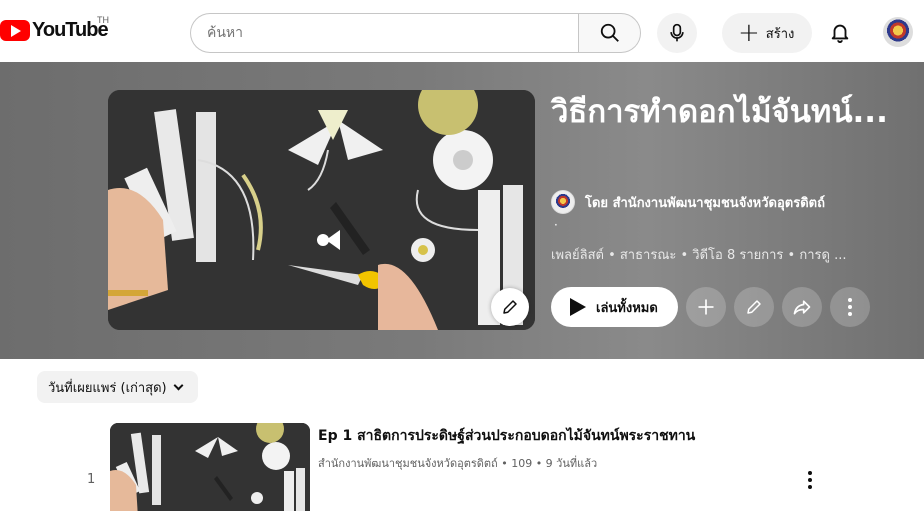 This screenshot has width=924, height=511. Describe the element at coordinates (749, 33) in the screenshot. I see `plus-icon: +` at that location.